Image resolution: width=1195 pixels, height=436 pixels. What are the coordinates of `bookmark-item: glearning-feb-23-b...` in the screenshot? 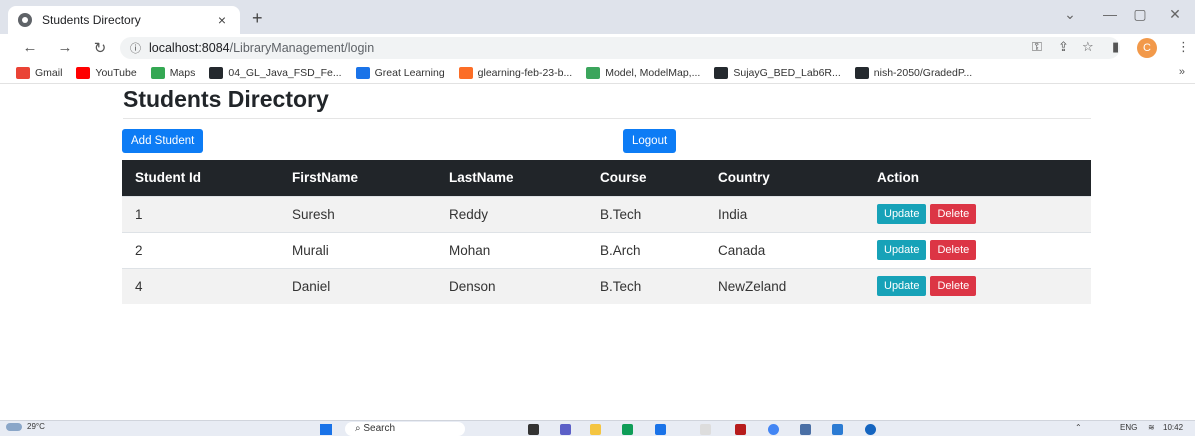 It's located at (515, 72).